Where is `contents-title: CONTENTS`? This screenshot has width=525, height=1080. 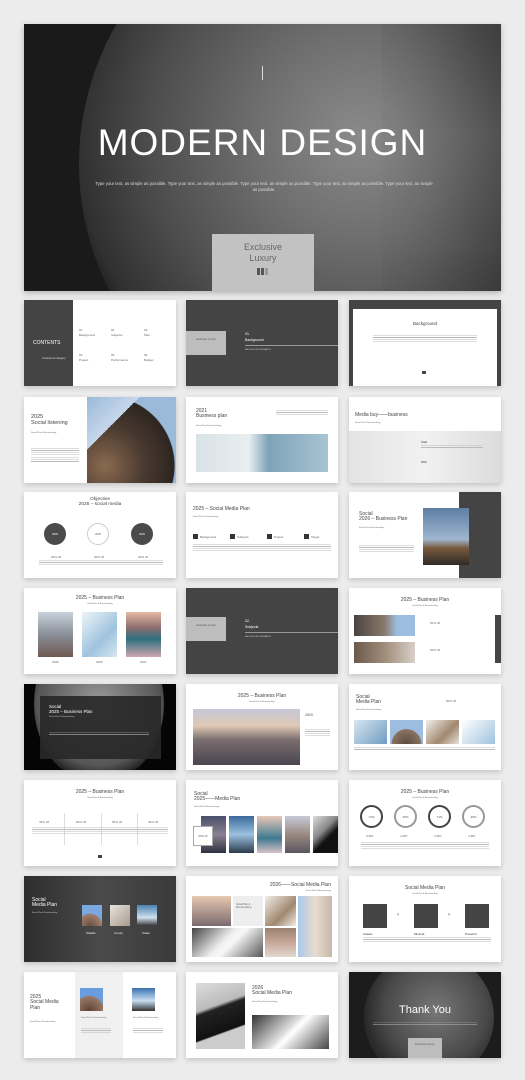 contents-title: CONTENTS is located at coordinates (47, 343).